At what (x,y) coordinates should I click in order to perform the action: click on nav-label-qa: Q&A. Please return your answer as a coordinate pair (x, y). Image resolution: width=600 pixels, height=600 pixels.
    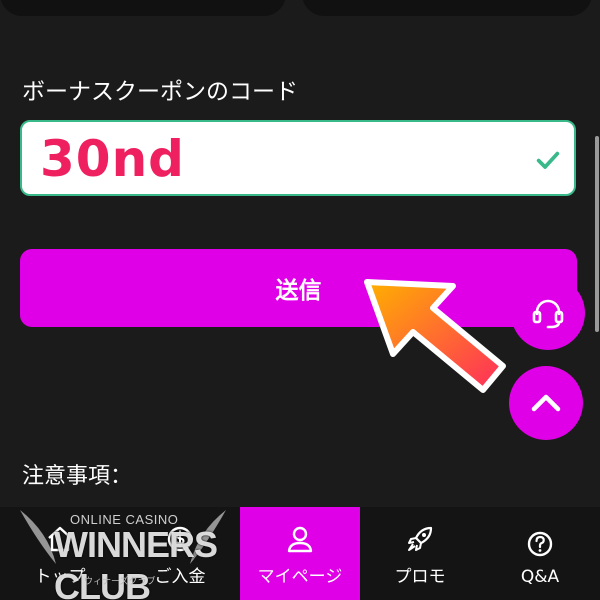
    Looking at the image, I should click on (540, 577).